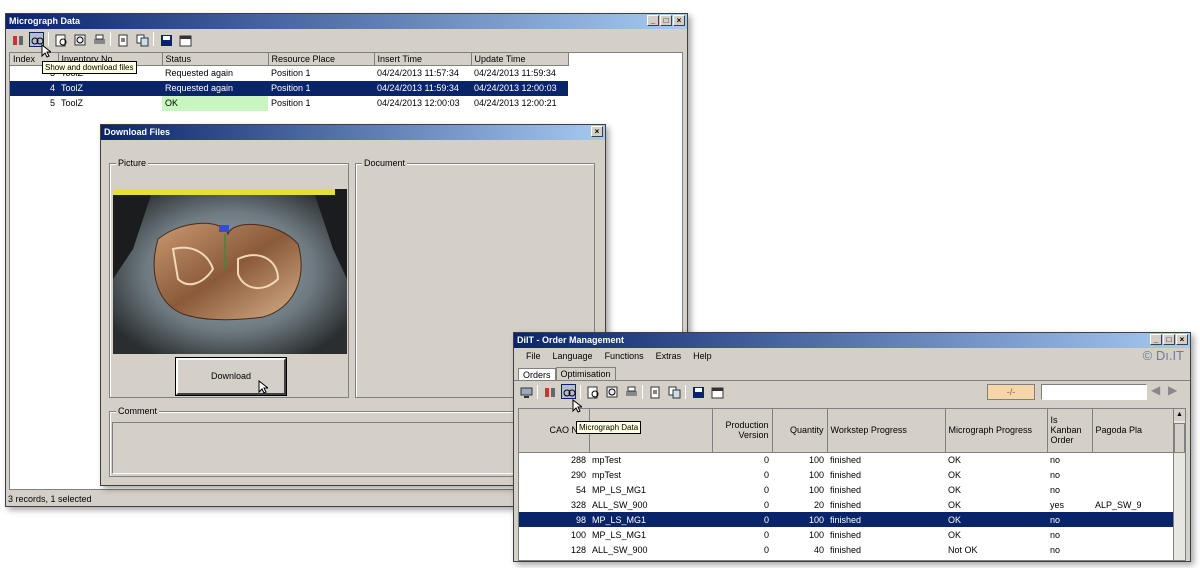 The image size is (1200, 568). What do you see at coordinates (215, 59) in the screenshot?
I see `column-header-status: Status` at bounding box center [215, 59].